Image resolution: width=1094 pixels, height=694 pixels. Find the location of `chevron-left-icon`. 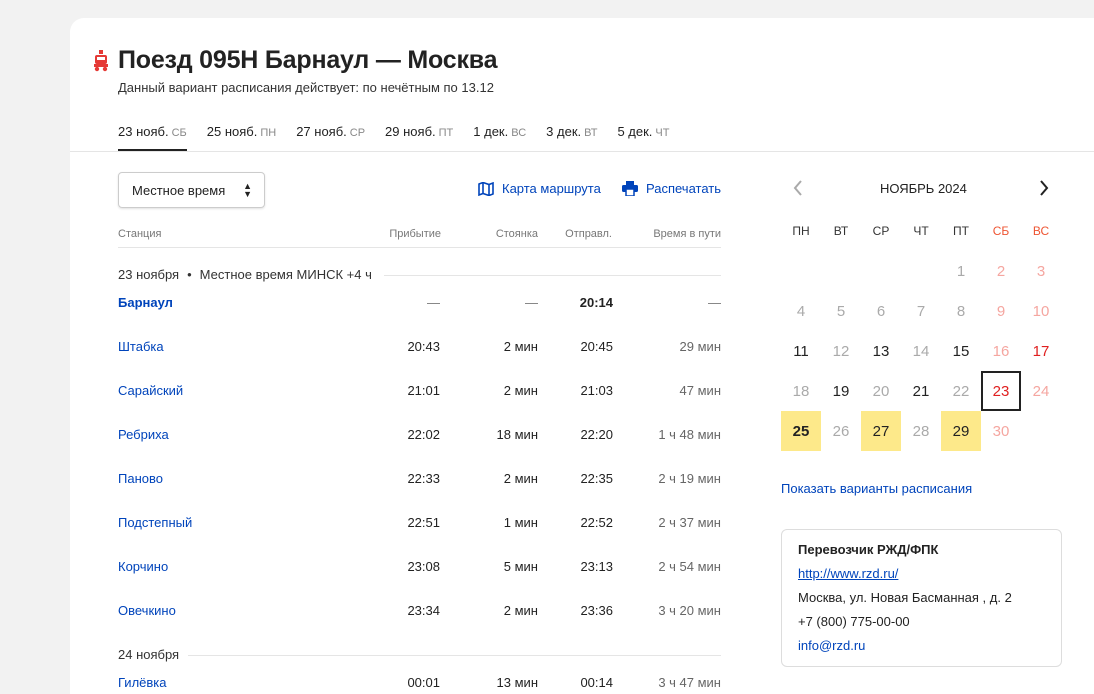

chevron-left-icon is located at coordinates (797, 188).